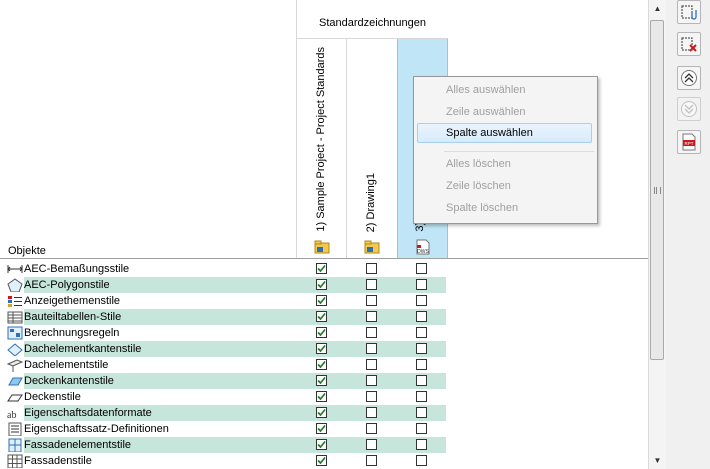  I want to click on table-row: AEC-Polygonstile, so click(324, 285).